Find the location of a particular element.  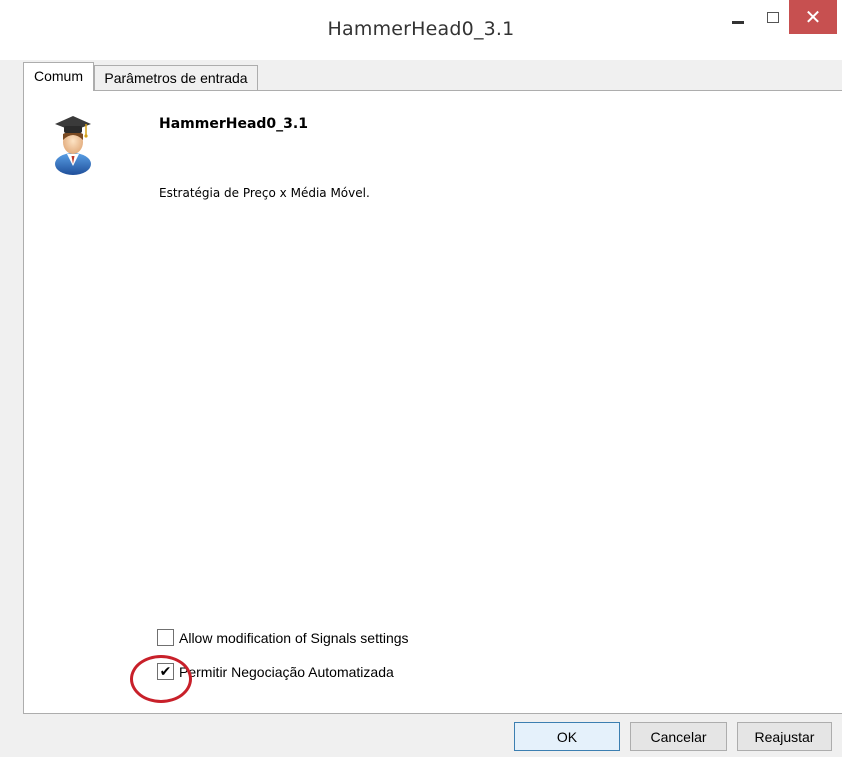

highlight-annotation-circle is located at coordinates (161, 679).